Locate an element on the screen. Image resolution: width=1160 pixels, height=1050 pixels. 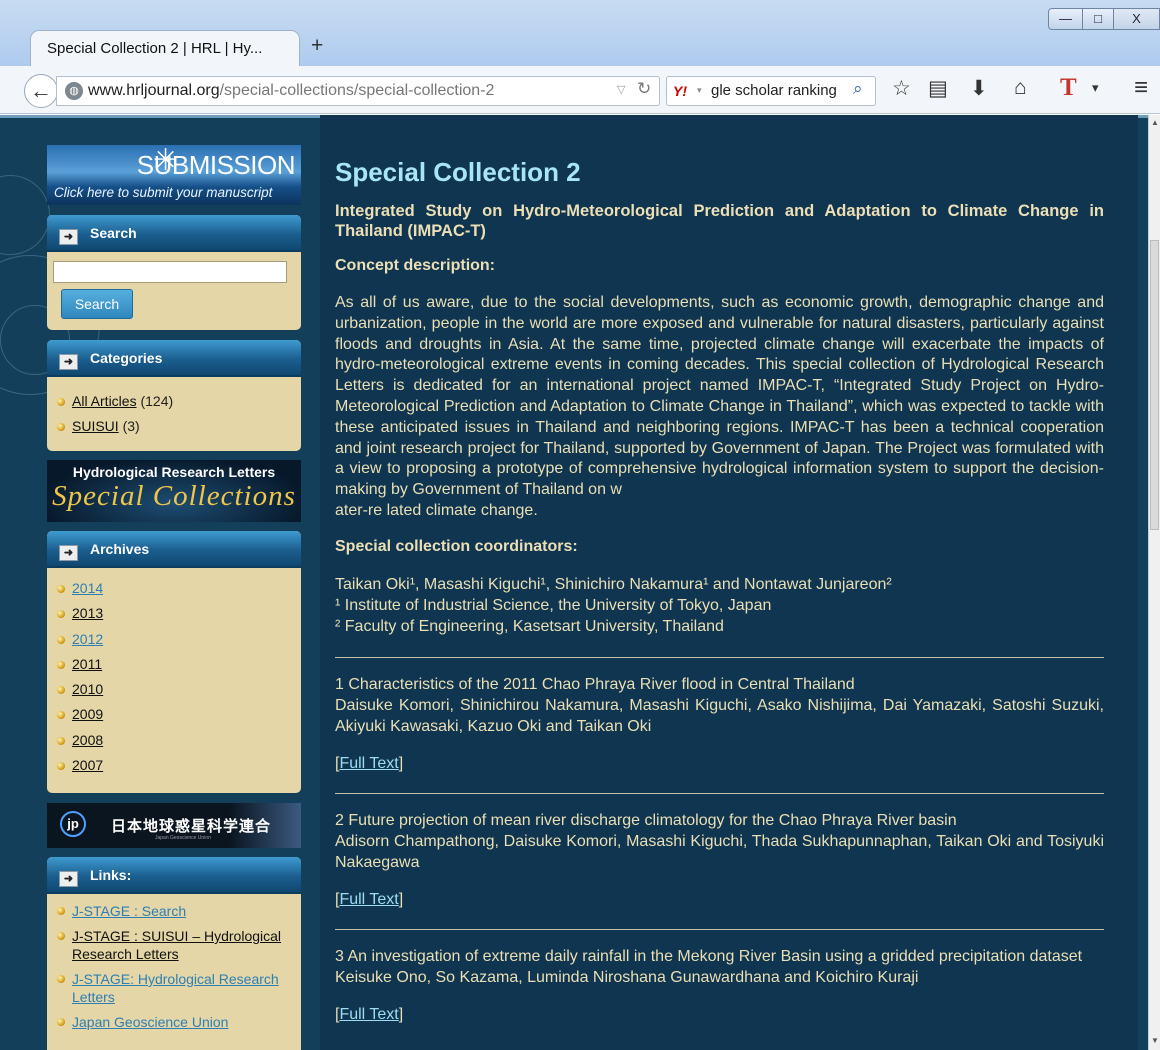
scroll-up-icon: ▲ is located at coordinates (1155, 122).